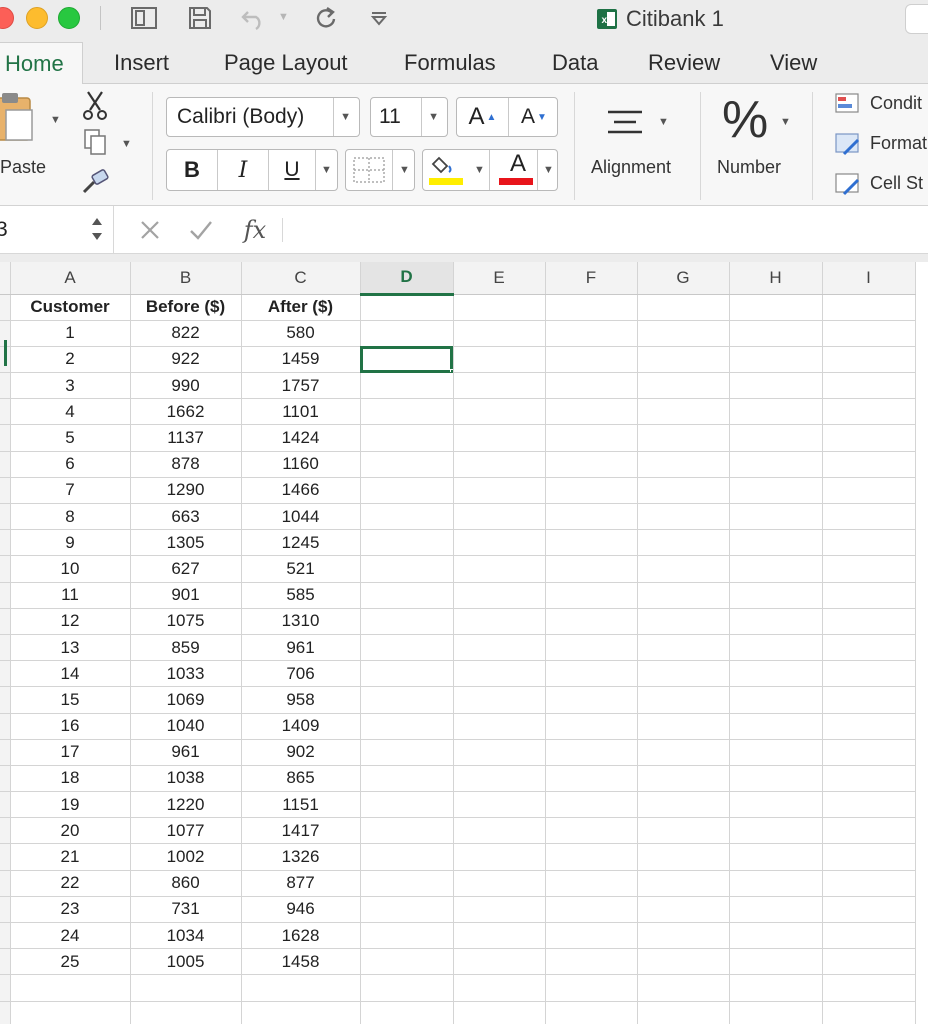 The height and width of the screenshot is (1024, 928). What do you see at coordinates (70, 726) in the screenshot?
I see `cell: 16` at bounding box center [70, 726].